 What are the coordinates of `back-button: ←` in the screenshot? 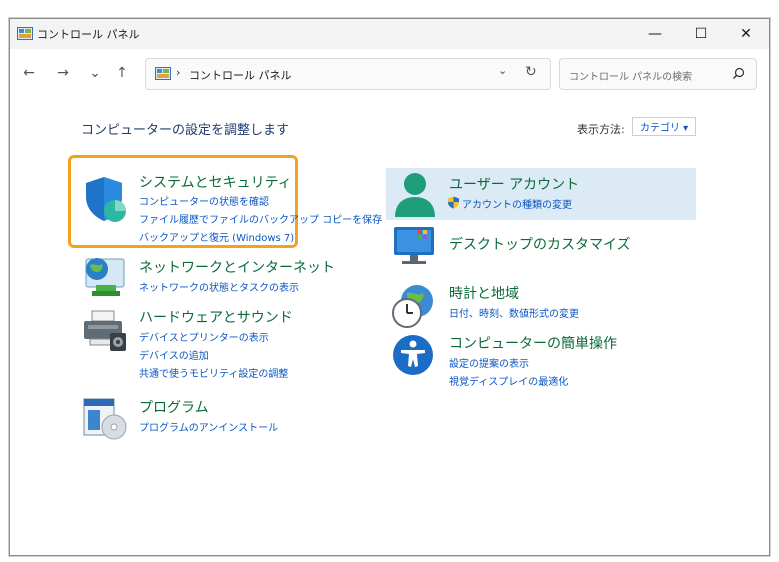 It's located at (29, 73).